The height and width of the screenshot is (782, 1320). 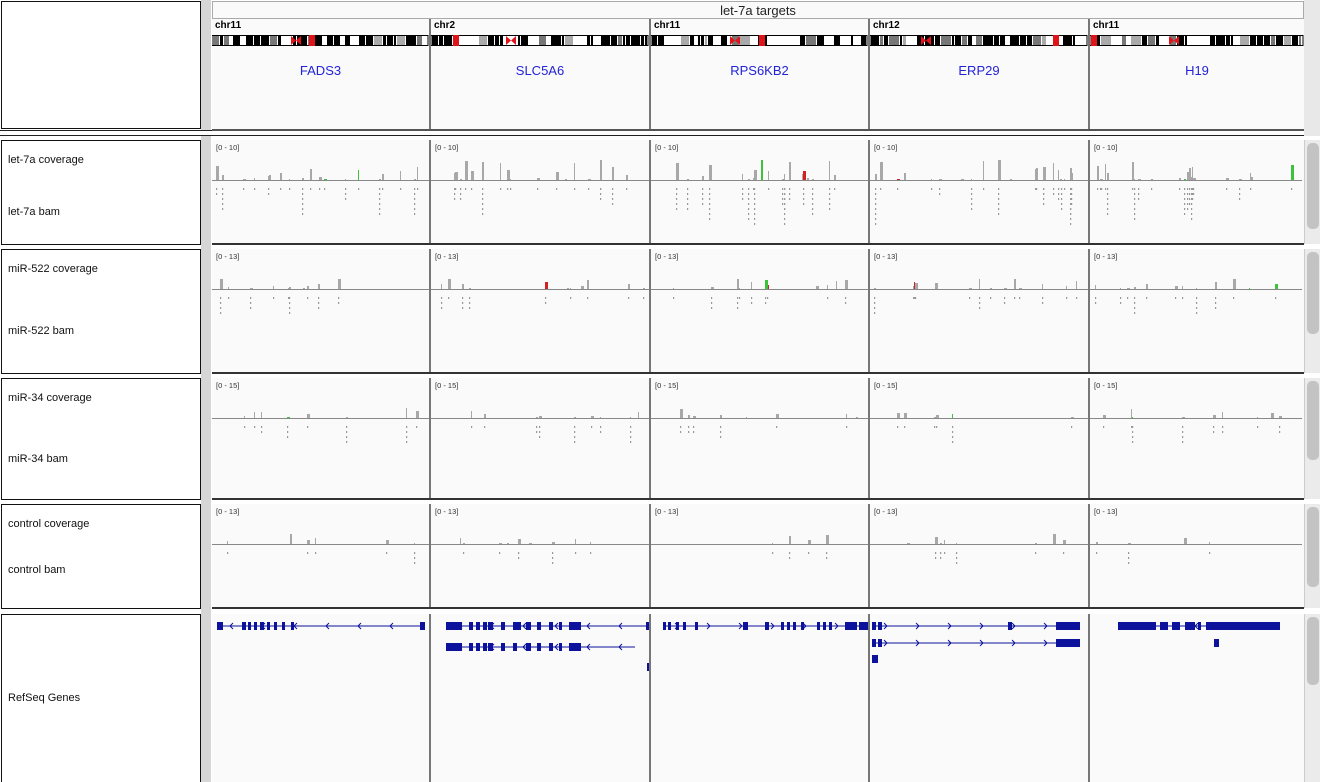 What do you see at coordinates (206, 391) in the screenshot?
I see `left-gutter` at bounding box center [206, 391].